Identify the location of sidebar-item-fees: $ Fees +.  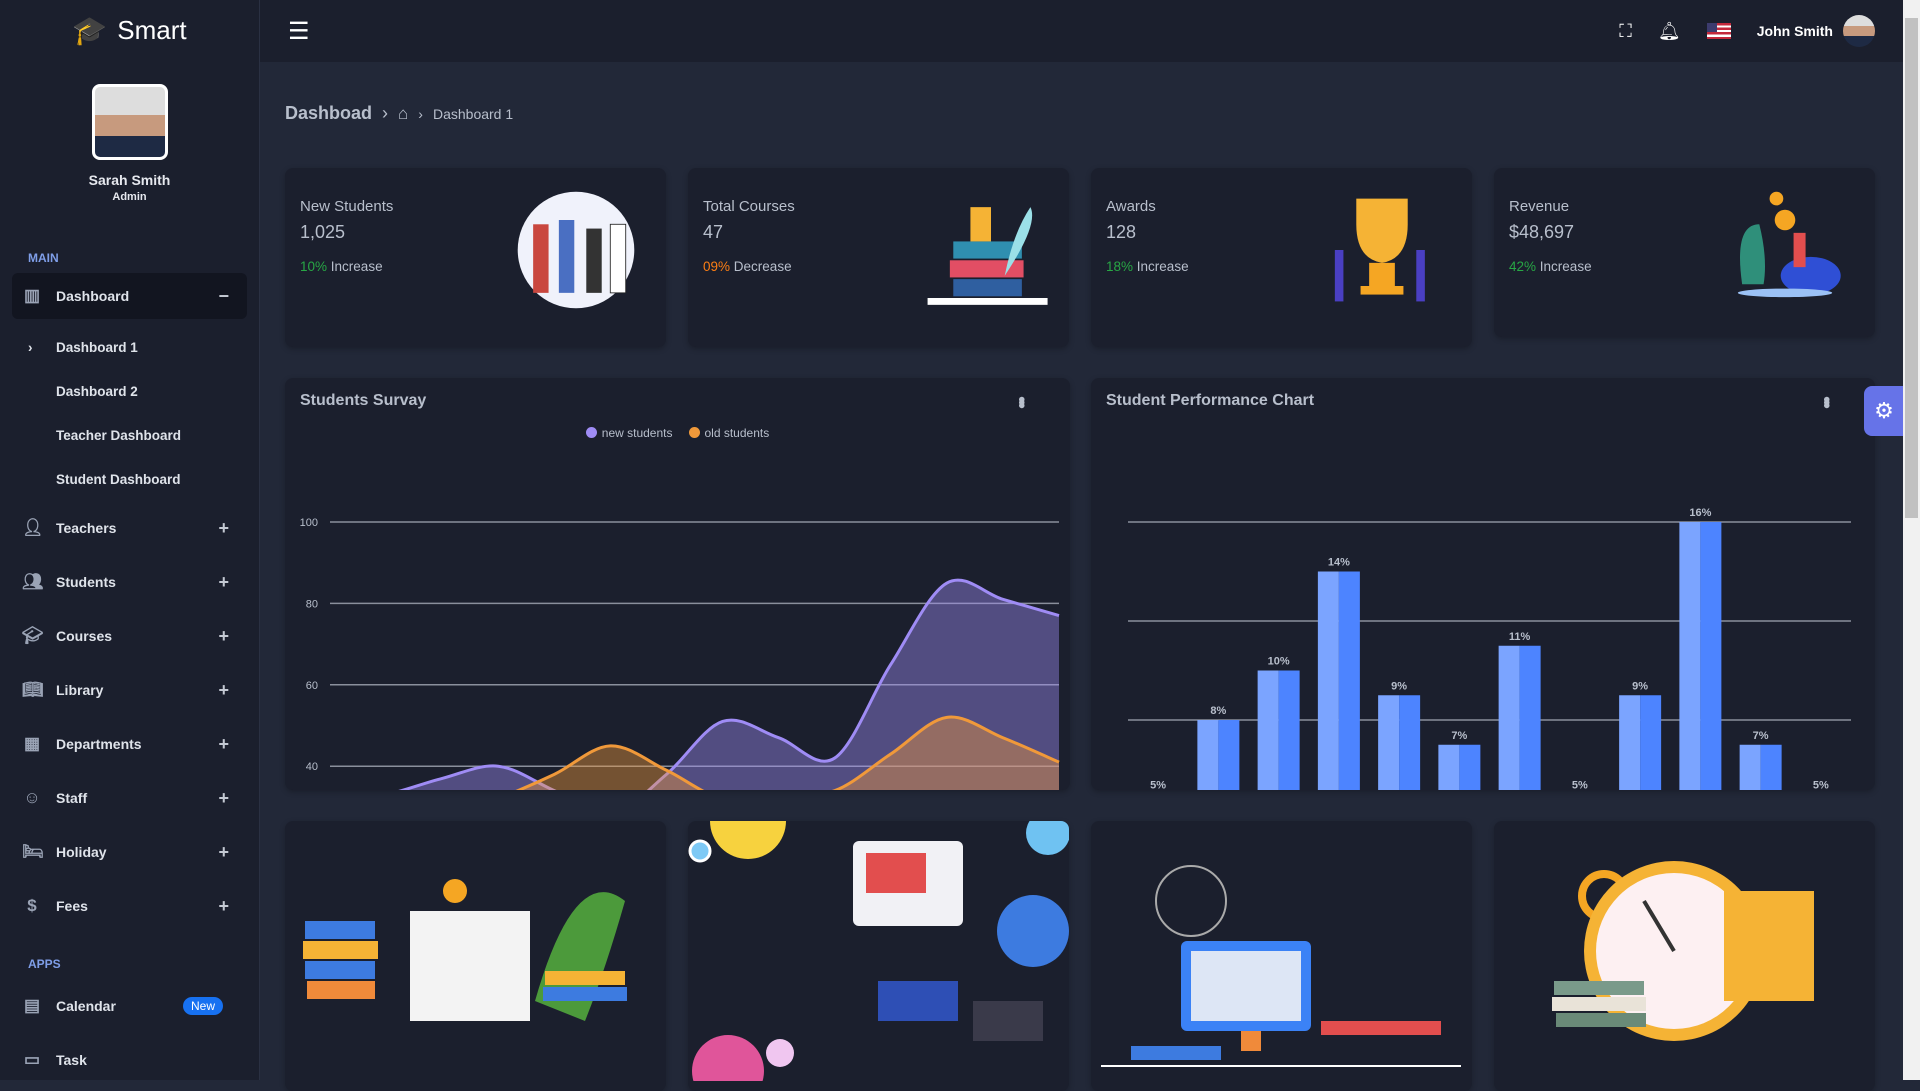
(129, 906).